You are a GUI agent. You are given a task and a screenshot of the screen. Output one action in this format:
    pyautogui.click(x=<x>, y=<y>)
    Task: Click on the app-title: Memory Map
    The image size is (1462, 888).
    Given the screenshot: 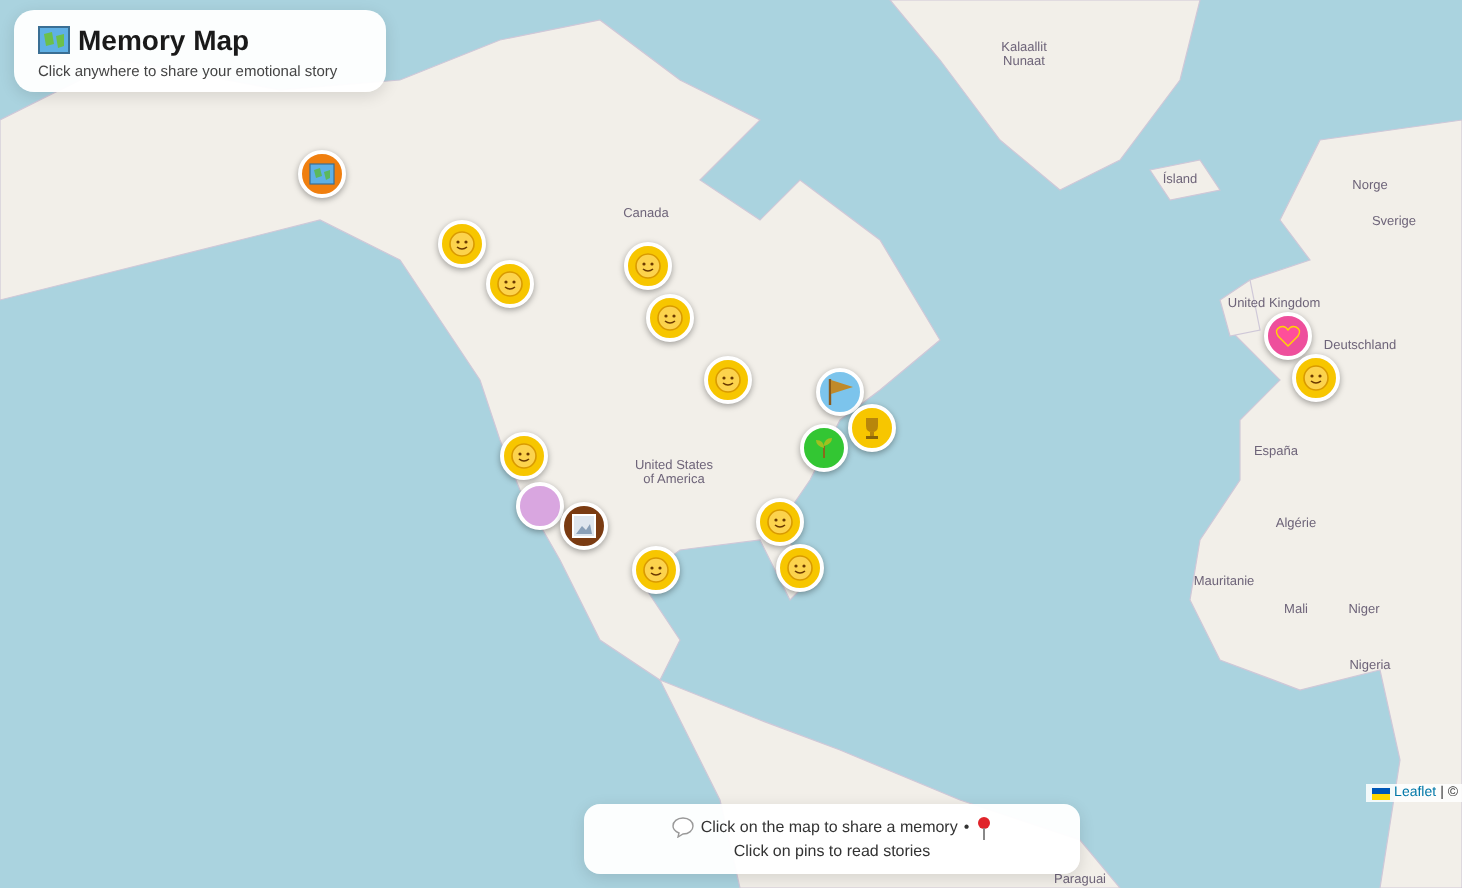 What is the action you would take?
    pyautogui.click(x=164, y=40)
    